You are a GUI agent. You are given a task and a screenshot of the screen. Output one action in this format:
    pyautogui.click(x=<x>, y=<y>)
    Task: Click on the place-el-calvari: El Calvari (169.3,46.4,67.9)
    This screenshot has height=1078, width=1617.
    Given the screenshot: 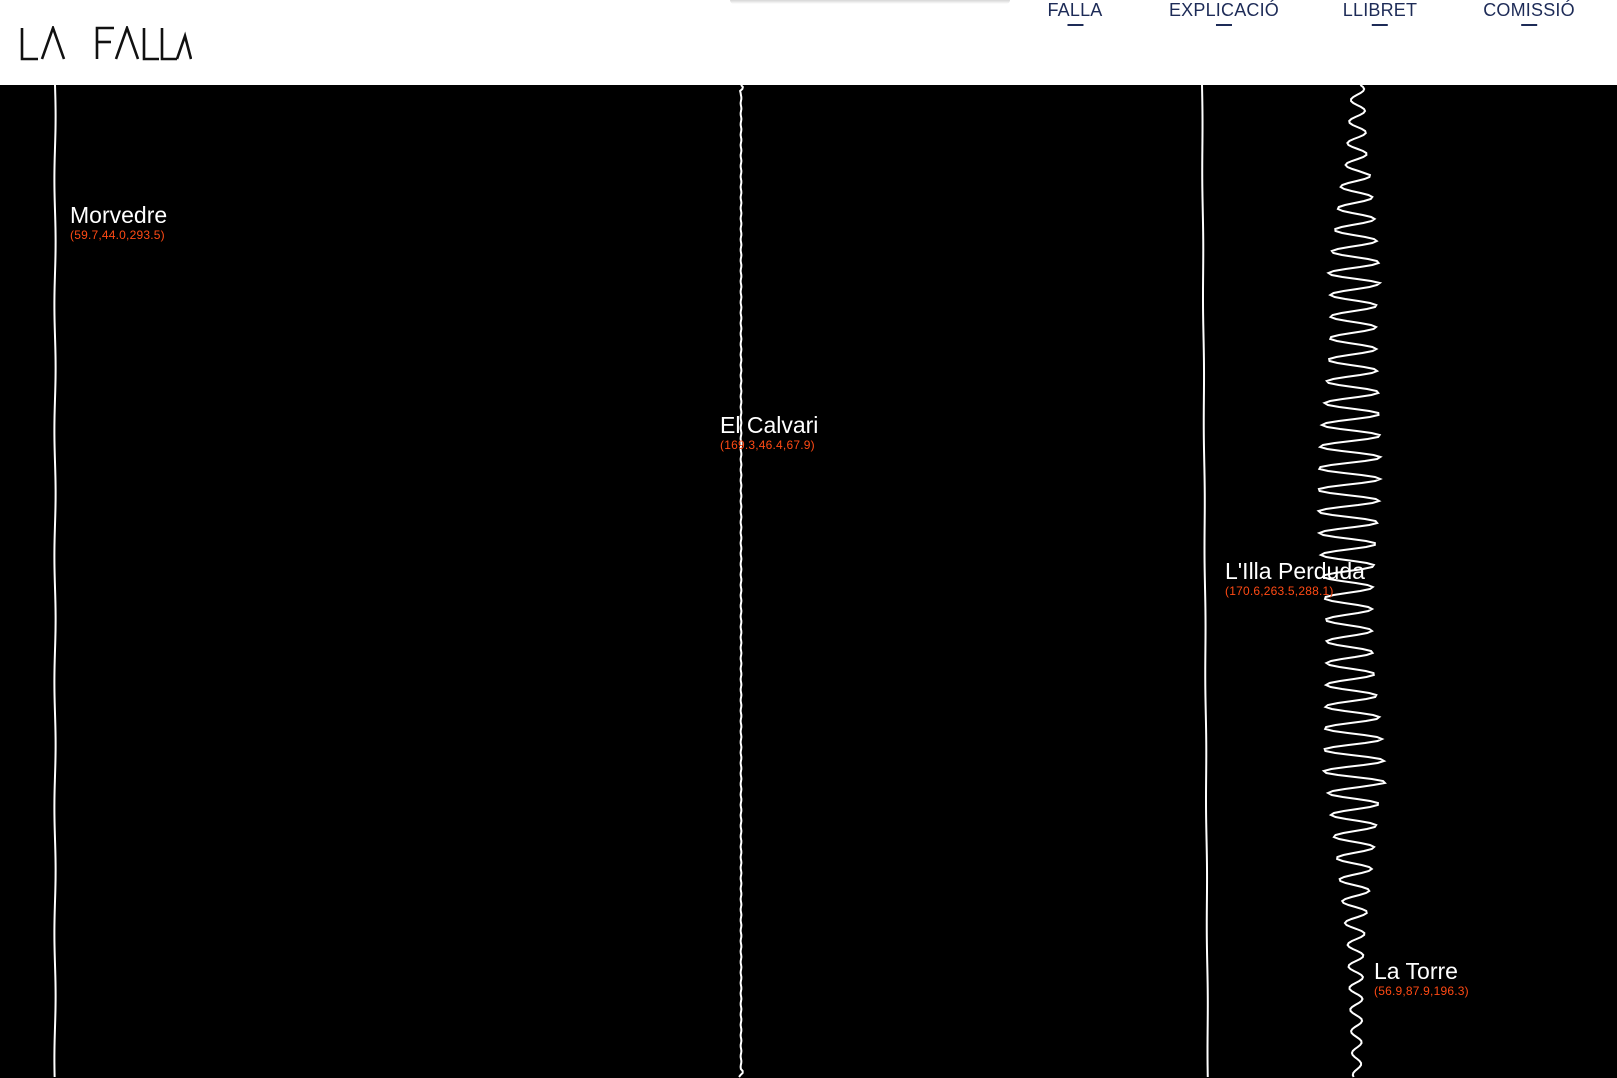 What is the action you would take?
    pyautogui.click(x=769, y=432)
    